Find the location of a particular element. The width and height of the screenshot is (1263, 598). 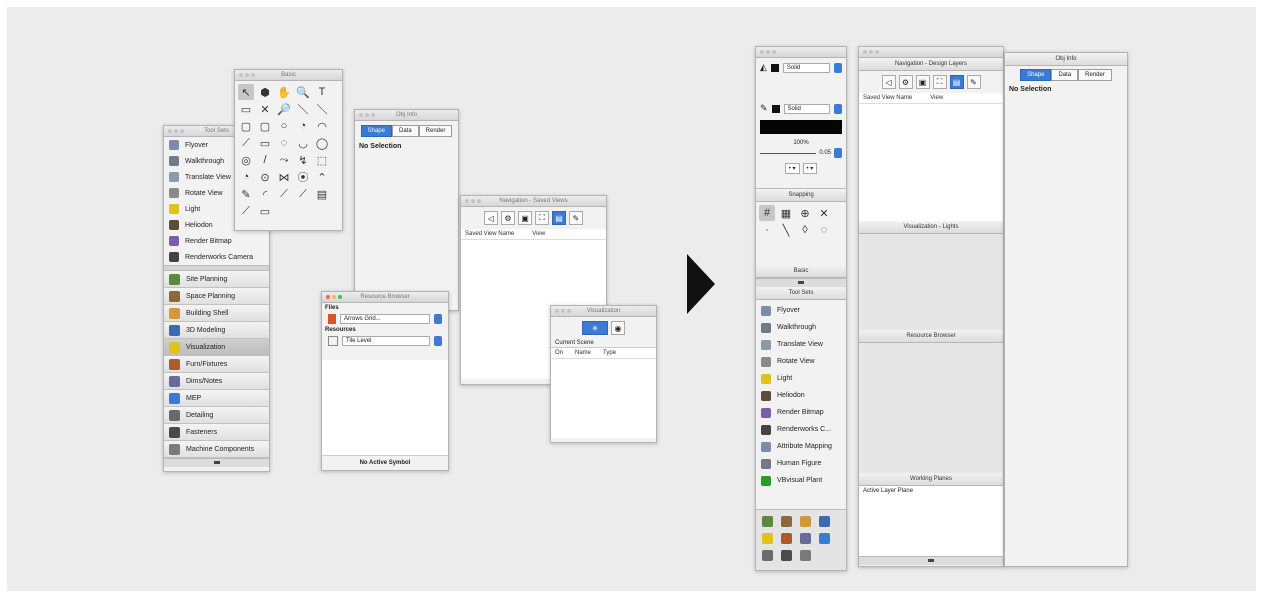

pen-style-select: Solid is located at coordinates (806, 108).